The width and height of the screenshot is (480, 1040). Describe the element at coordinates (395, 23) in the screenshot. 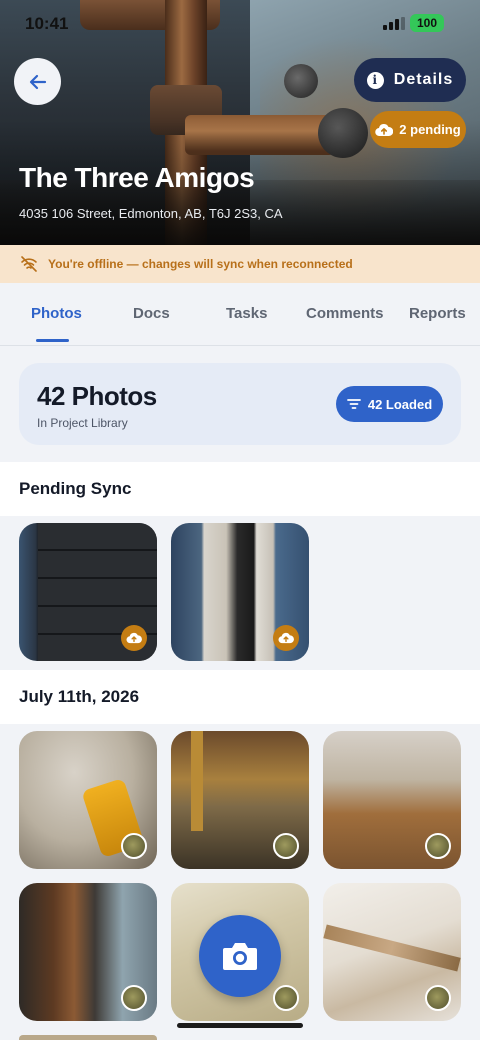

I see `signal-icon` at that location.